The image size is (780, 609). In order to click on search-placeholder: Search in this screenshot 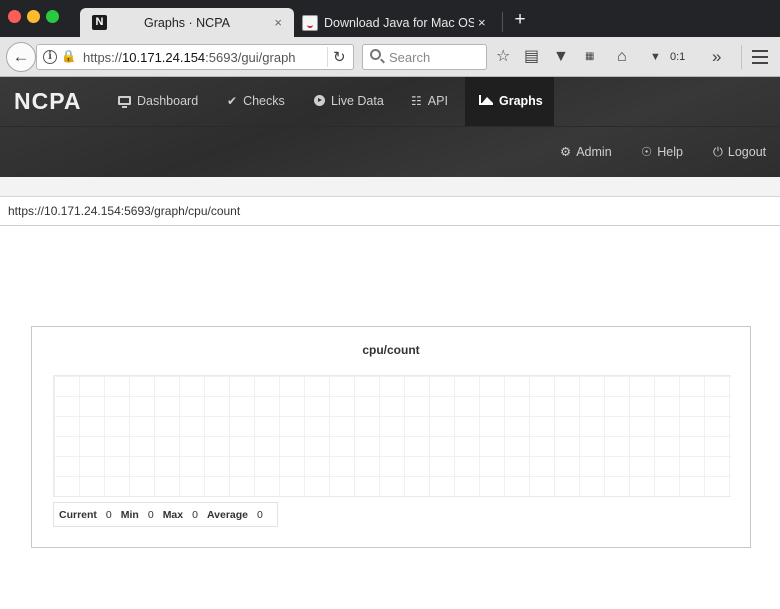, I will do `click(410, 57)`.